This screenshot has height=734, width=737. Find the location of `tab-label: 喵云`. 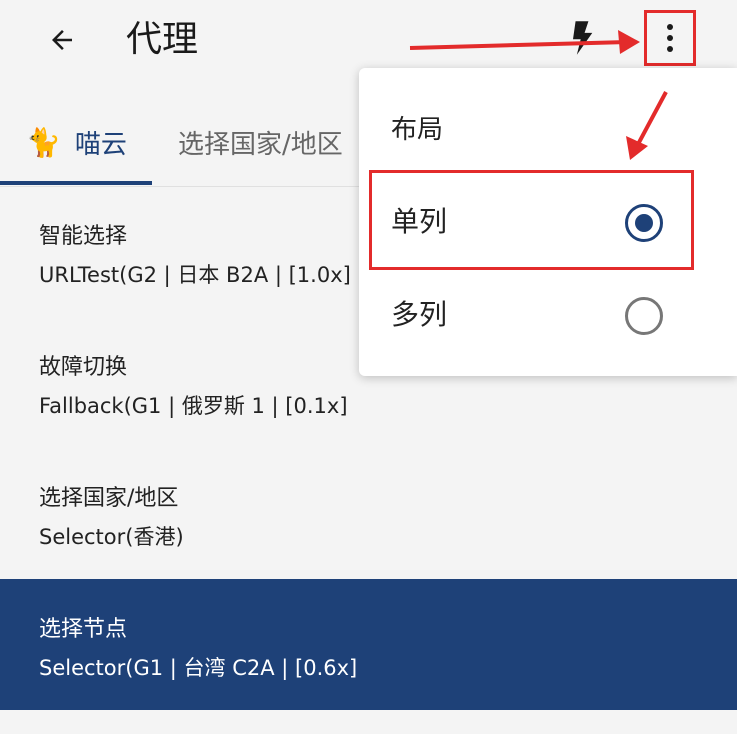

tab-label: 喵云 is located at coordinates (100, 144).